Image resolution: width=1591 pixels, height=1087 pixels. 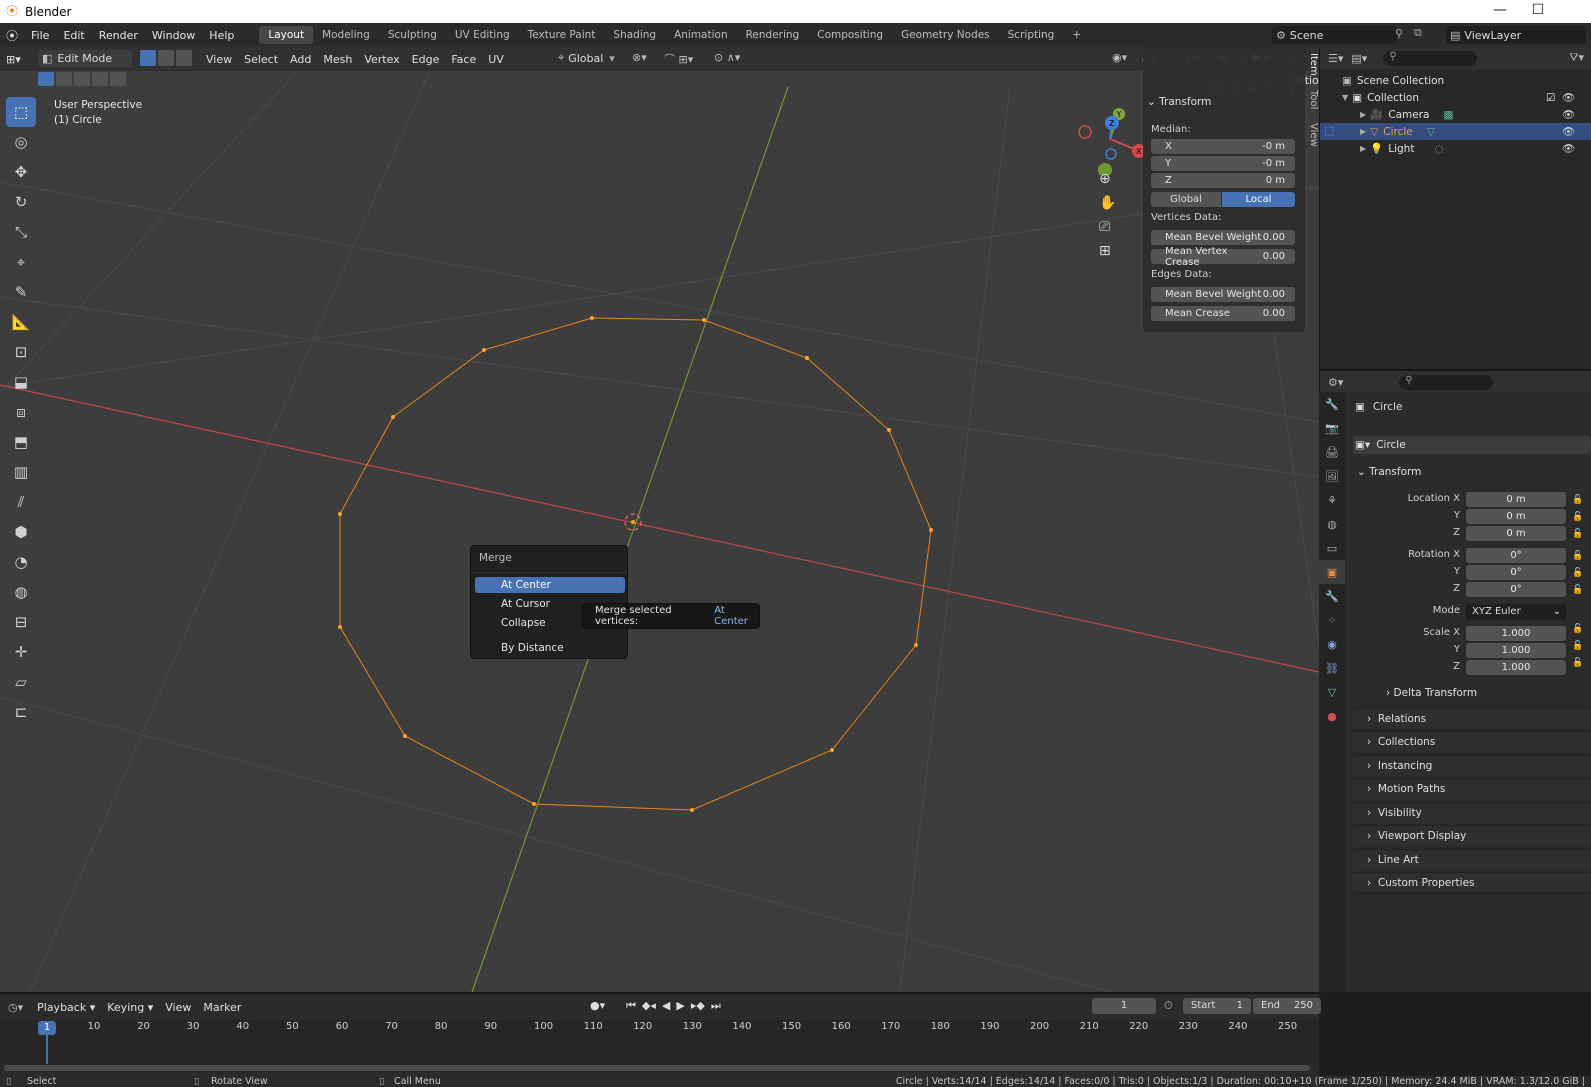 What do you see at coordinates (1107, 140) in the screenshot?
I see `navigation-gizmo: Y Z X` at bounding box center [1107, 140].